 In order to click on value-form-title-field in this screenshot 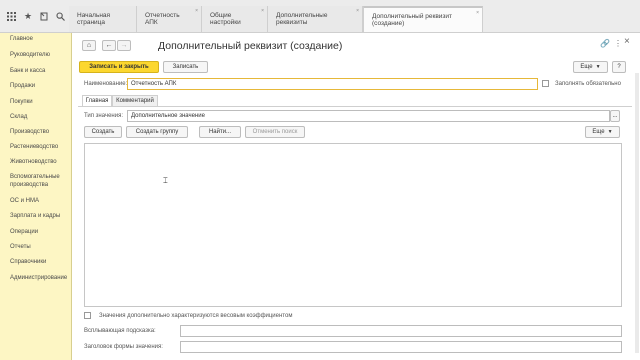, I will do `click(401, 347)`.